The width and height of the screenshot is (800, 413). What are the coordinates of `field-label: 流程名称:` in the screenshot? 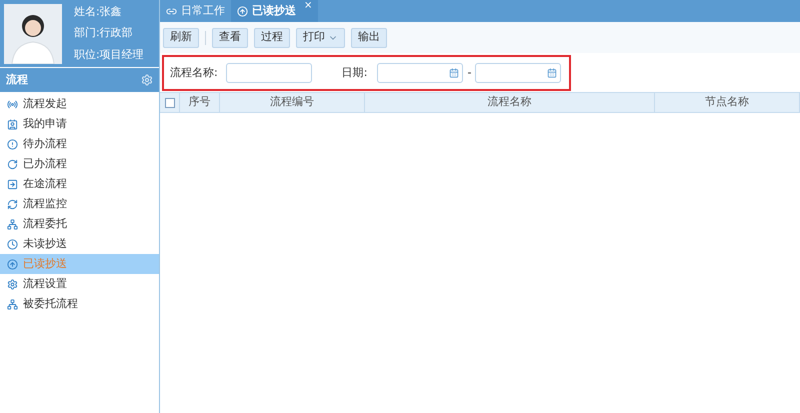 It's located at (194, 72).